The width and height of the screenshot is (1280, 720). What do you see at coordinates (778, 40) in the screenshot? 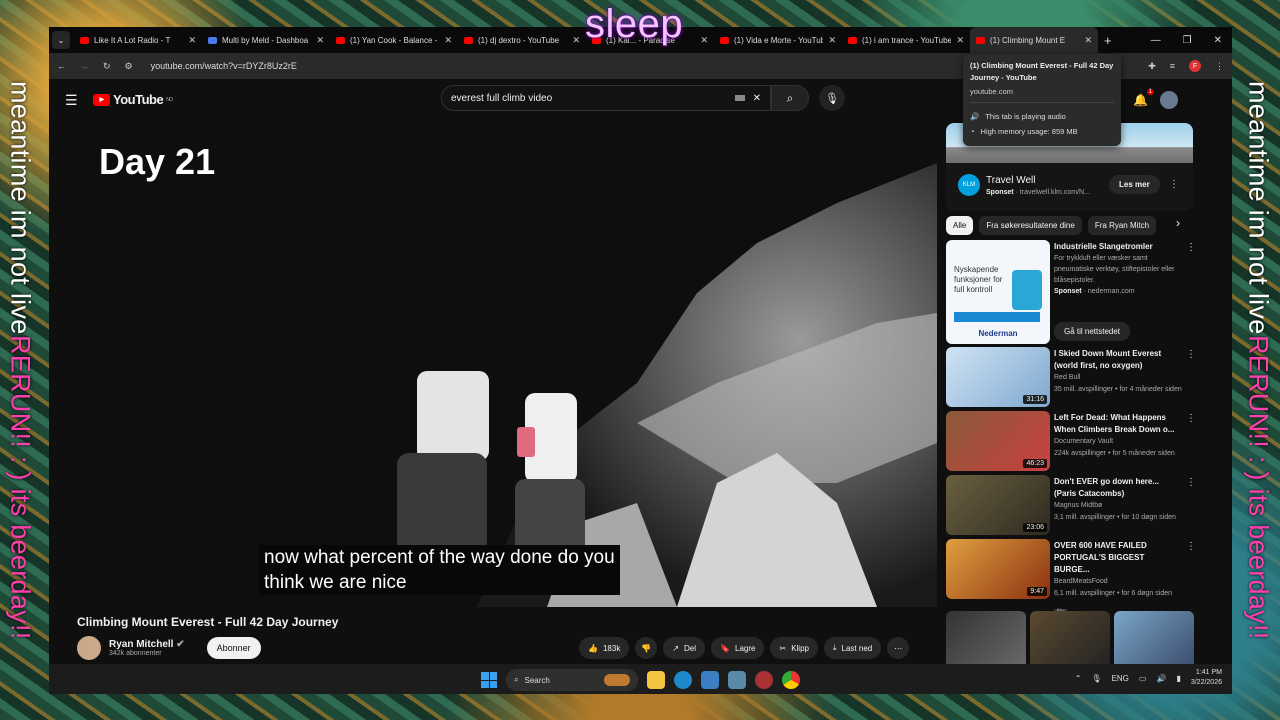
I see `browser-tab: (1) Vida e Morte - YouTub ✕` at bounding box center [778, 40].